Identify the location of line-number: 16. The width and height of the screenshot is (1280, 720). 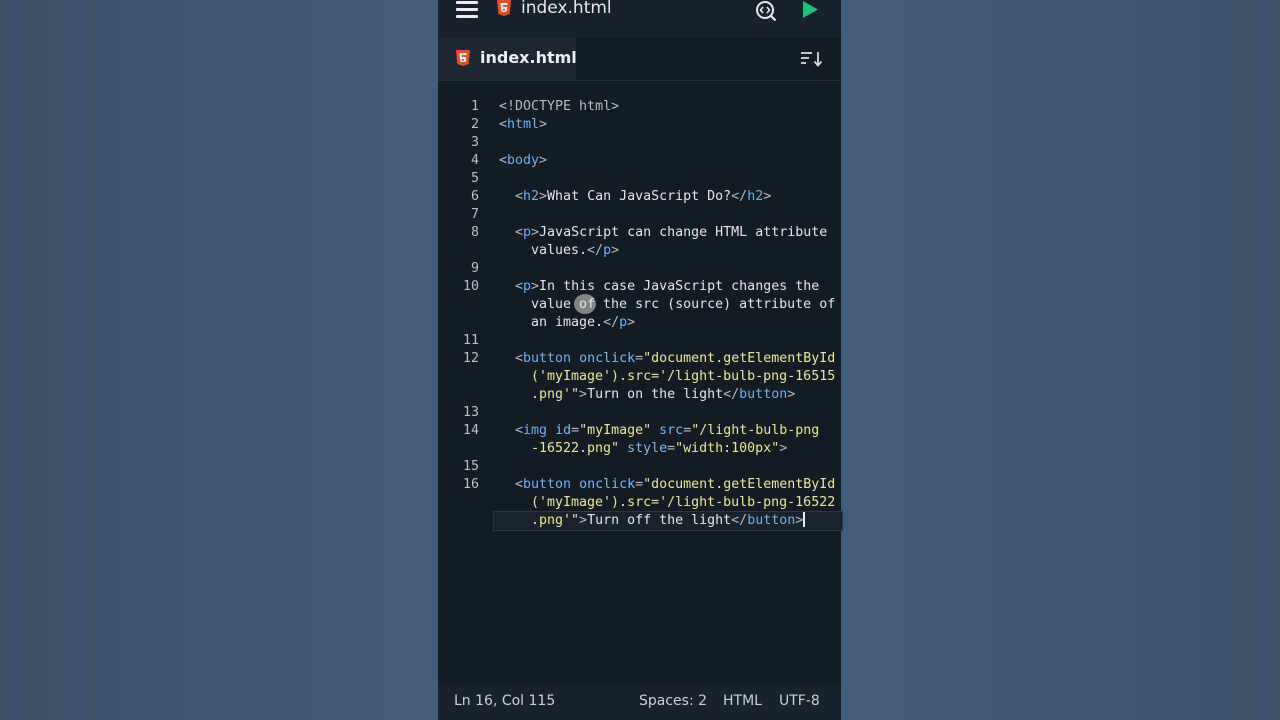
(470, 484).